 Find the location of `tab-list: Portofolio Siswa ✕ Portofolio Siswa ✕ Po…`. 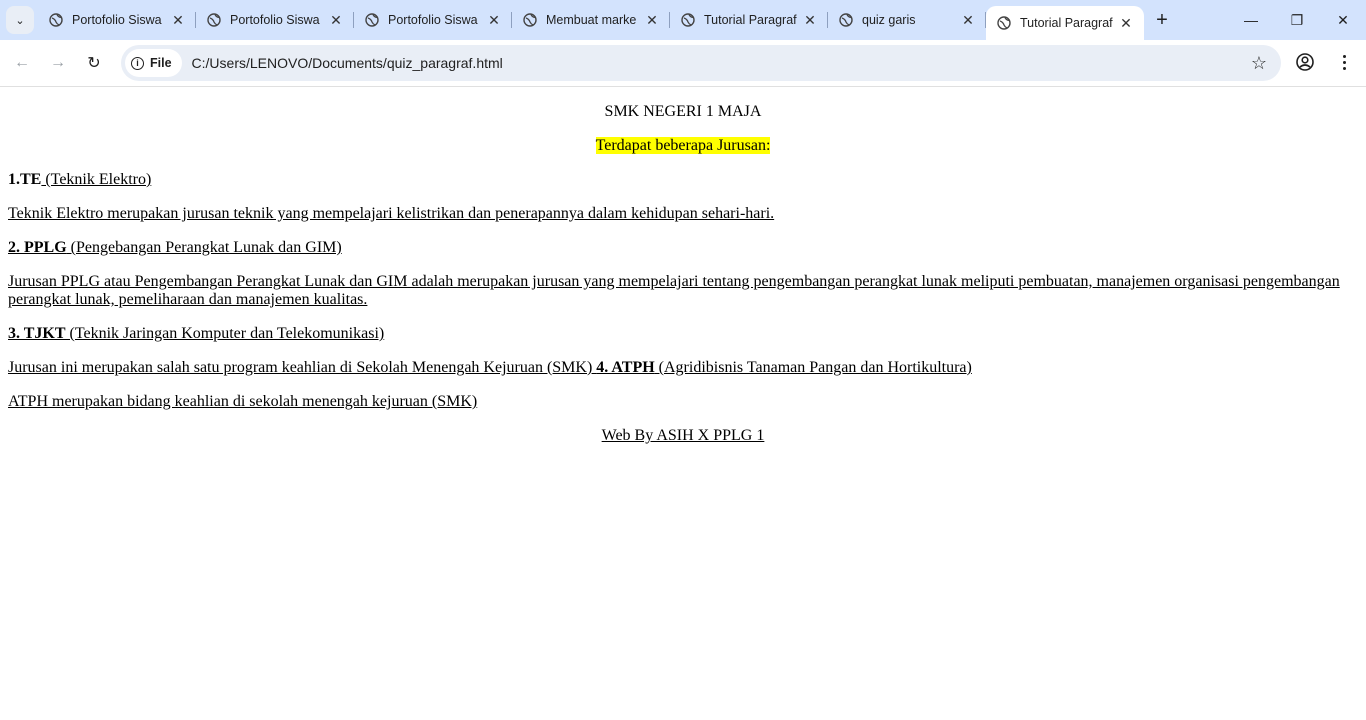

tab-list: Portofolio Siswa ✕ Portofolio Siswa ✕ Po… is located at coordinates (591, 20).